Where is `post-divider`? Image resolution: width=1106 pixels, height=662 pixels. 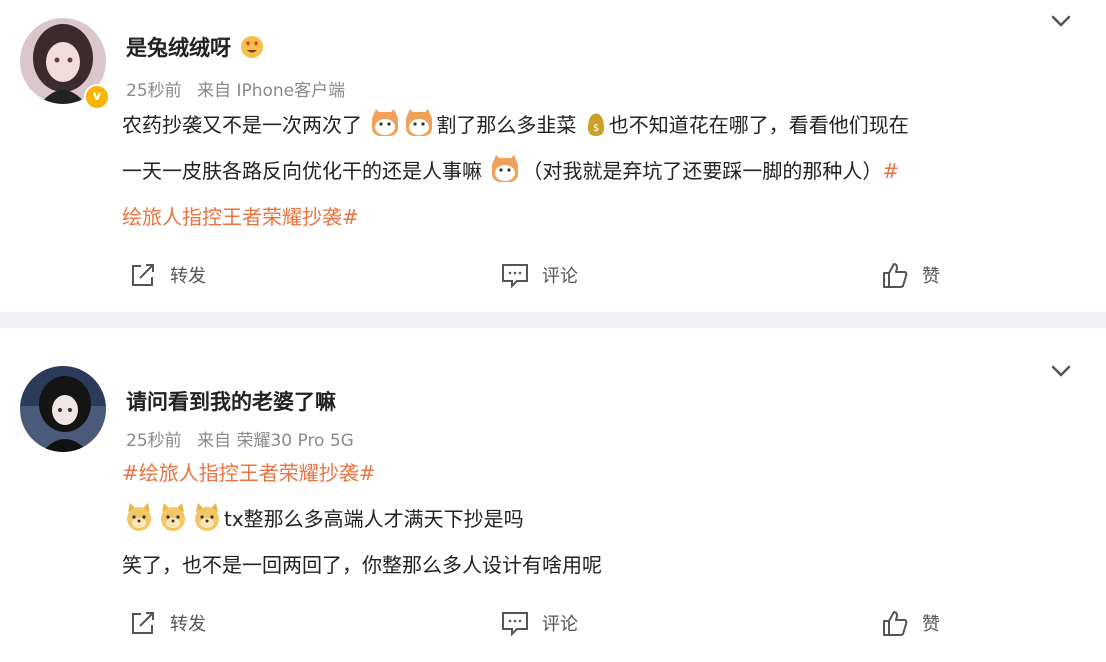 post-divider is located at coordinates (553, 320).